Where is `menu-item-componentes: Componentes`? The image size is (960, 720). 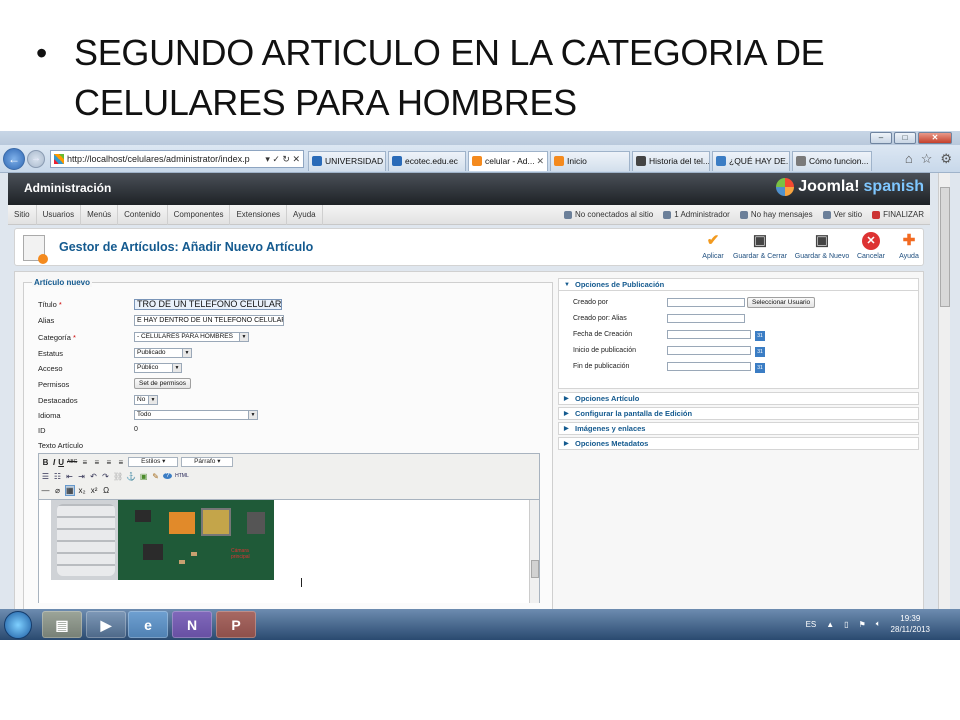
menu-item-componentes: Componentes is located at coordinates (199, 215).